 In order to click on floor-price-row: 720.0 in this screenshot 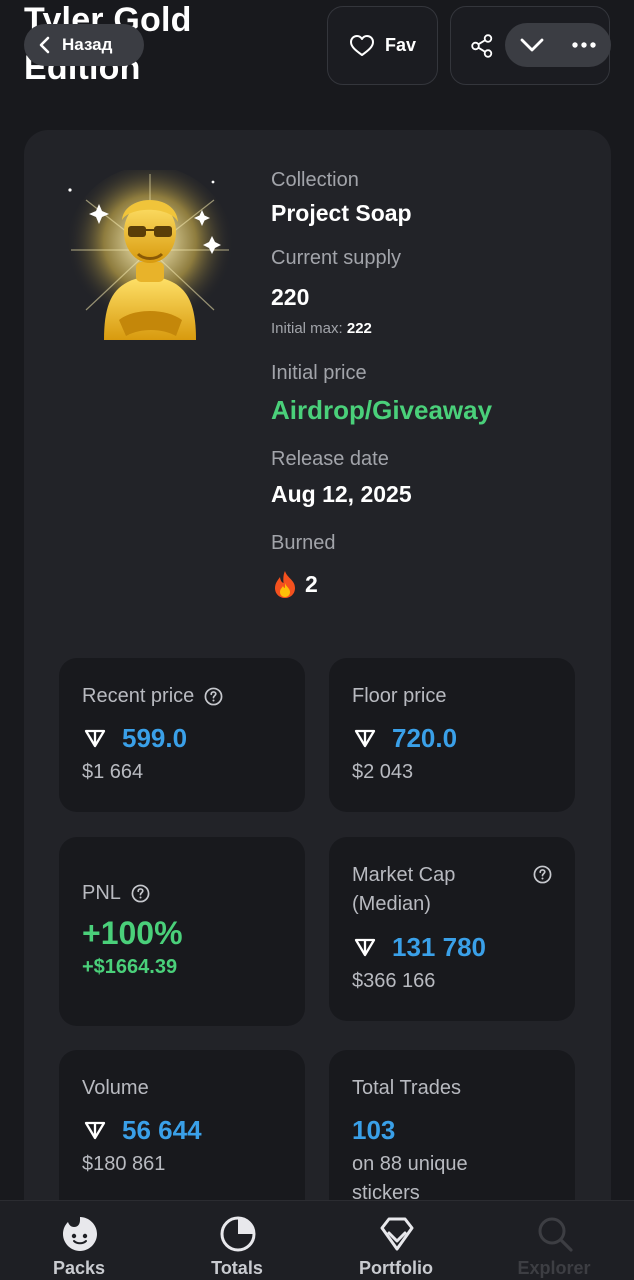, I will do `click(452, 738)`.